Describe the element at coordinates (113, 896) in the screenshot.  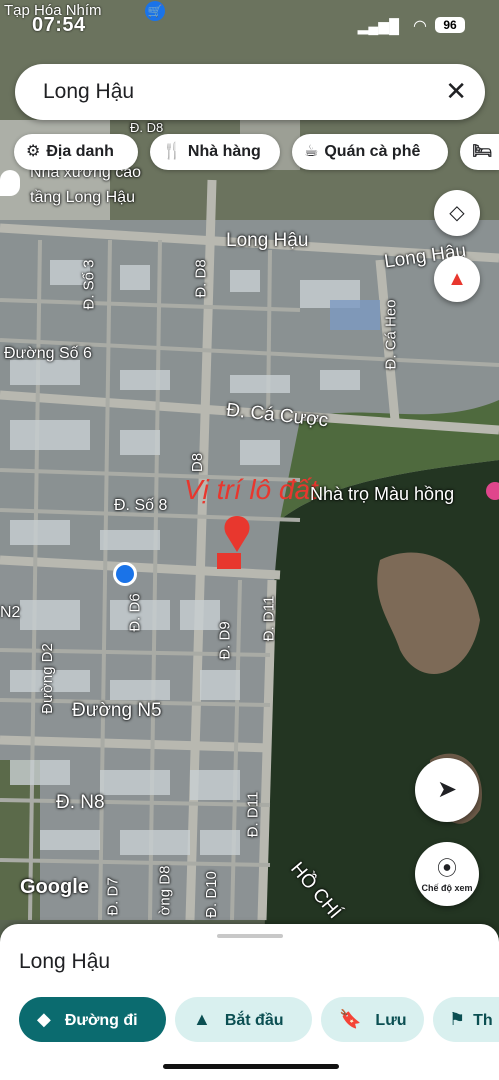
I see `road-label-d7: Đ. D7` at that location.